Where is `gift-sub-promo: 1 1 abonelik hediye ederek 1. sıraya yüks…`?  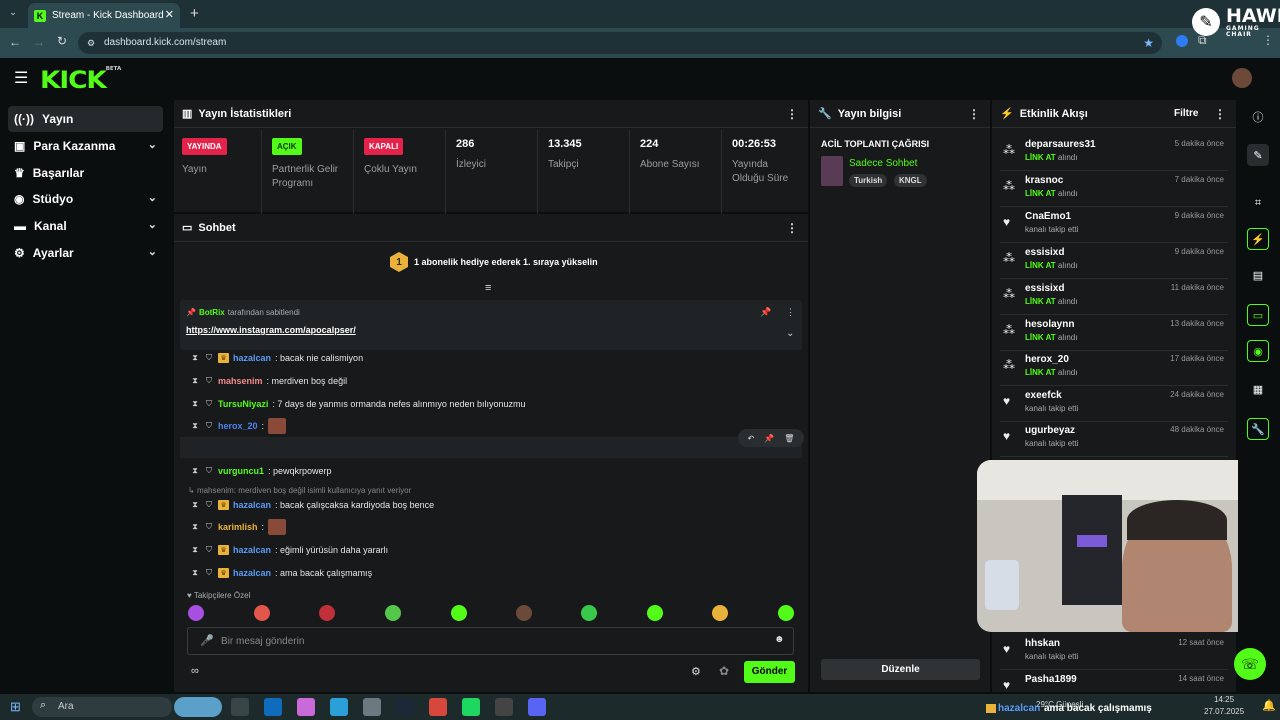
gift-sub-promo: 1 1 abonelik hediye ederek 1. sıraya yüks… is located at coordinates (494, 262).